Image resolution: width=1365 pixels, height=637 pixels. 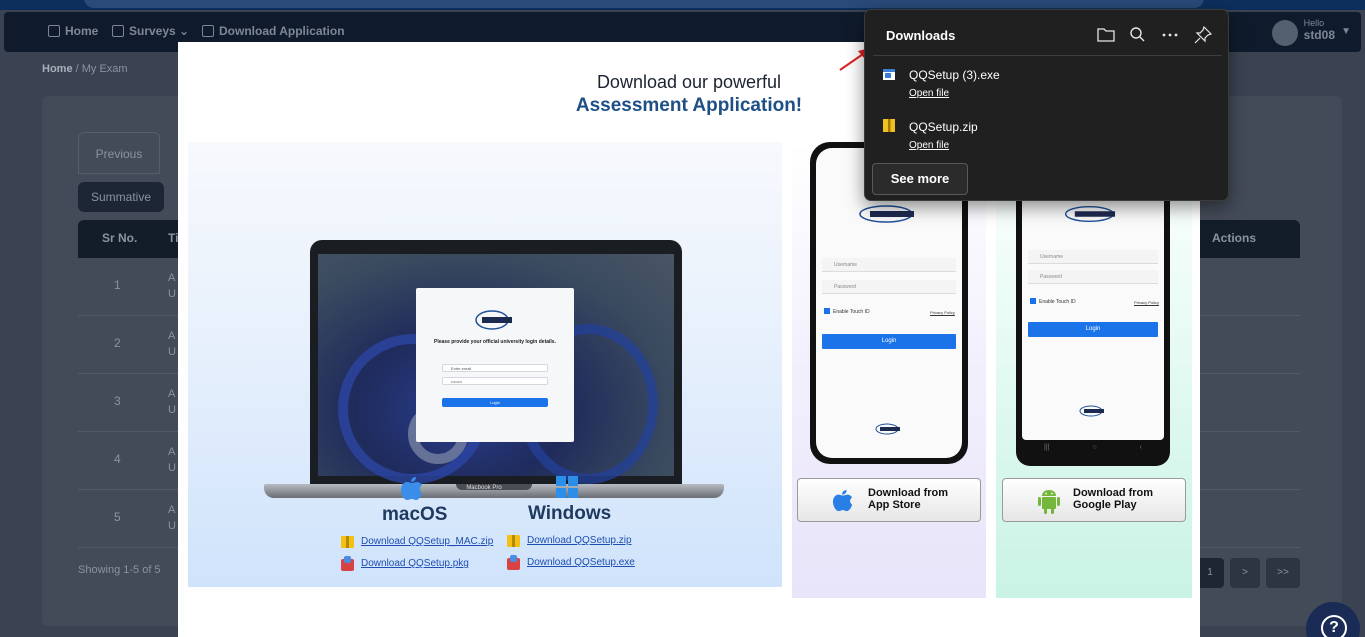 What do you see at coordinates (1283, 573) in the screenshot?
I see `page-last: >>` at bounding box center [1283, 573].